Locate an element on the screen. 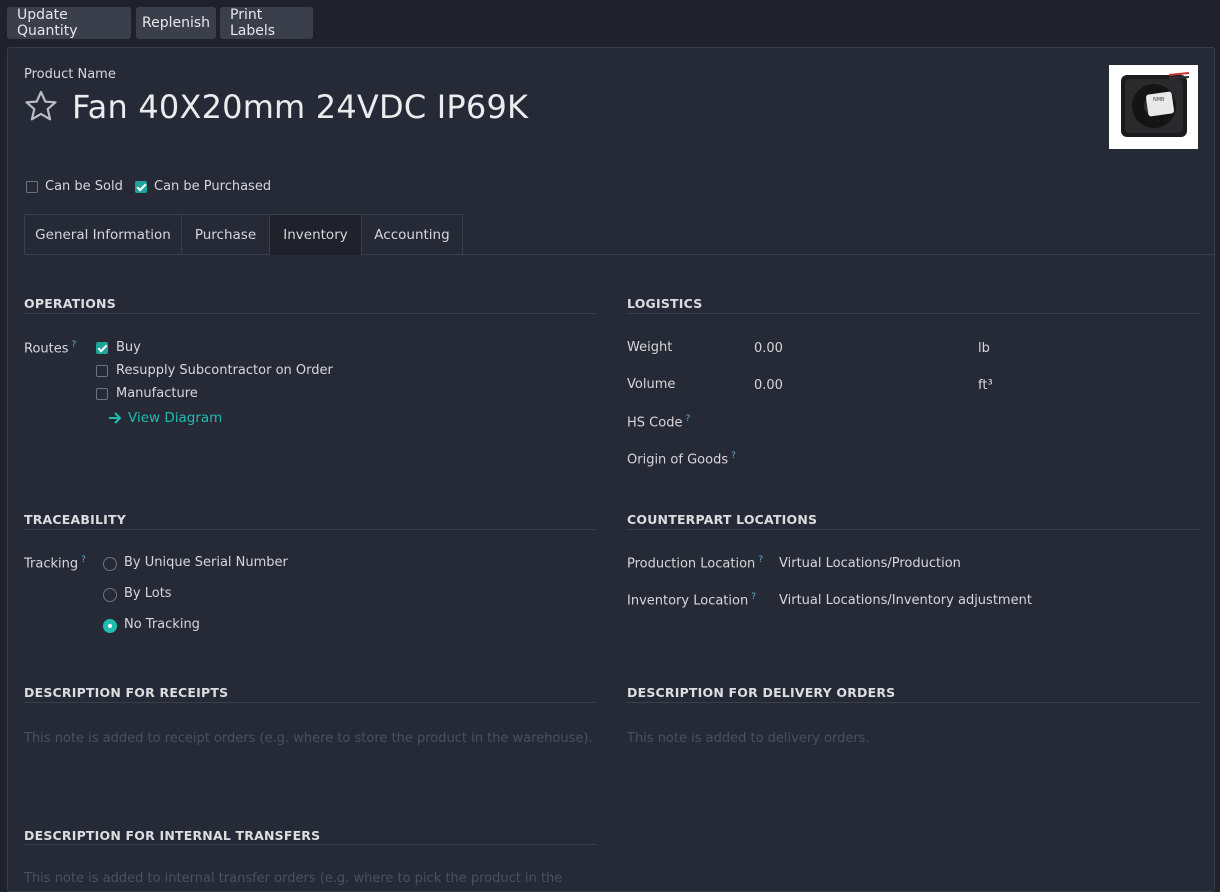  logistics-divider is located at coordinates (913, 313).